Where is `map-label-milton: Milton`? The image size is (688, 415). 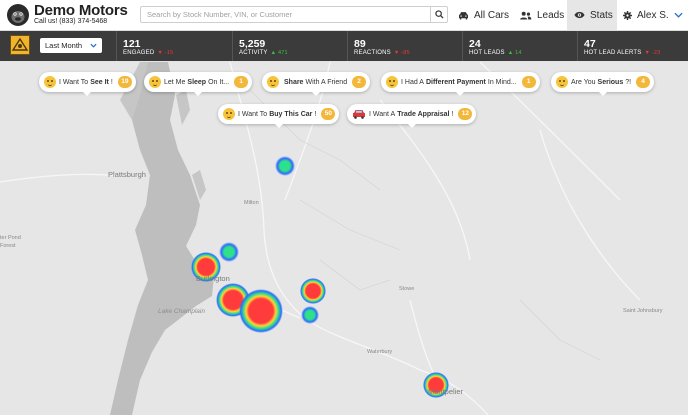 map-label-milton: Milton is located at coordinates (251, 203).